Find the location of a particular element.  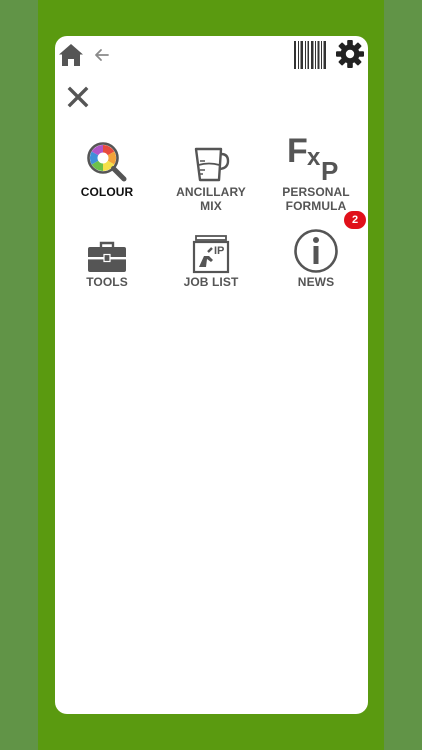

menu-item-label: ANCILLARY MIX is located at coordinates (211, 199).